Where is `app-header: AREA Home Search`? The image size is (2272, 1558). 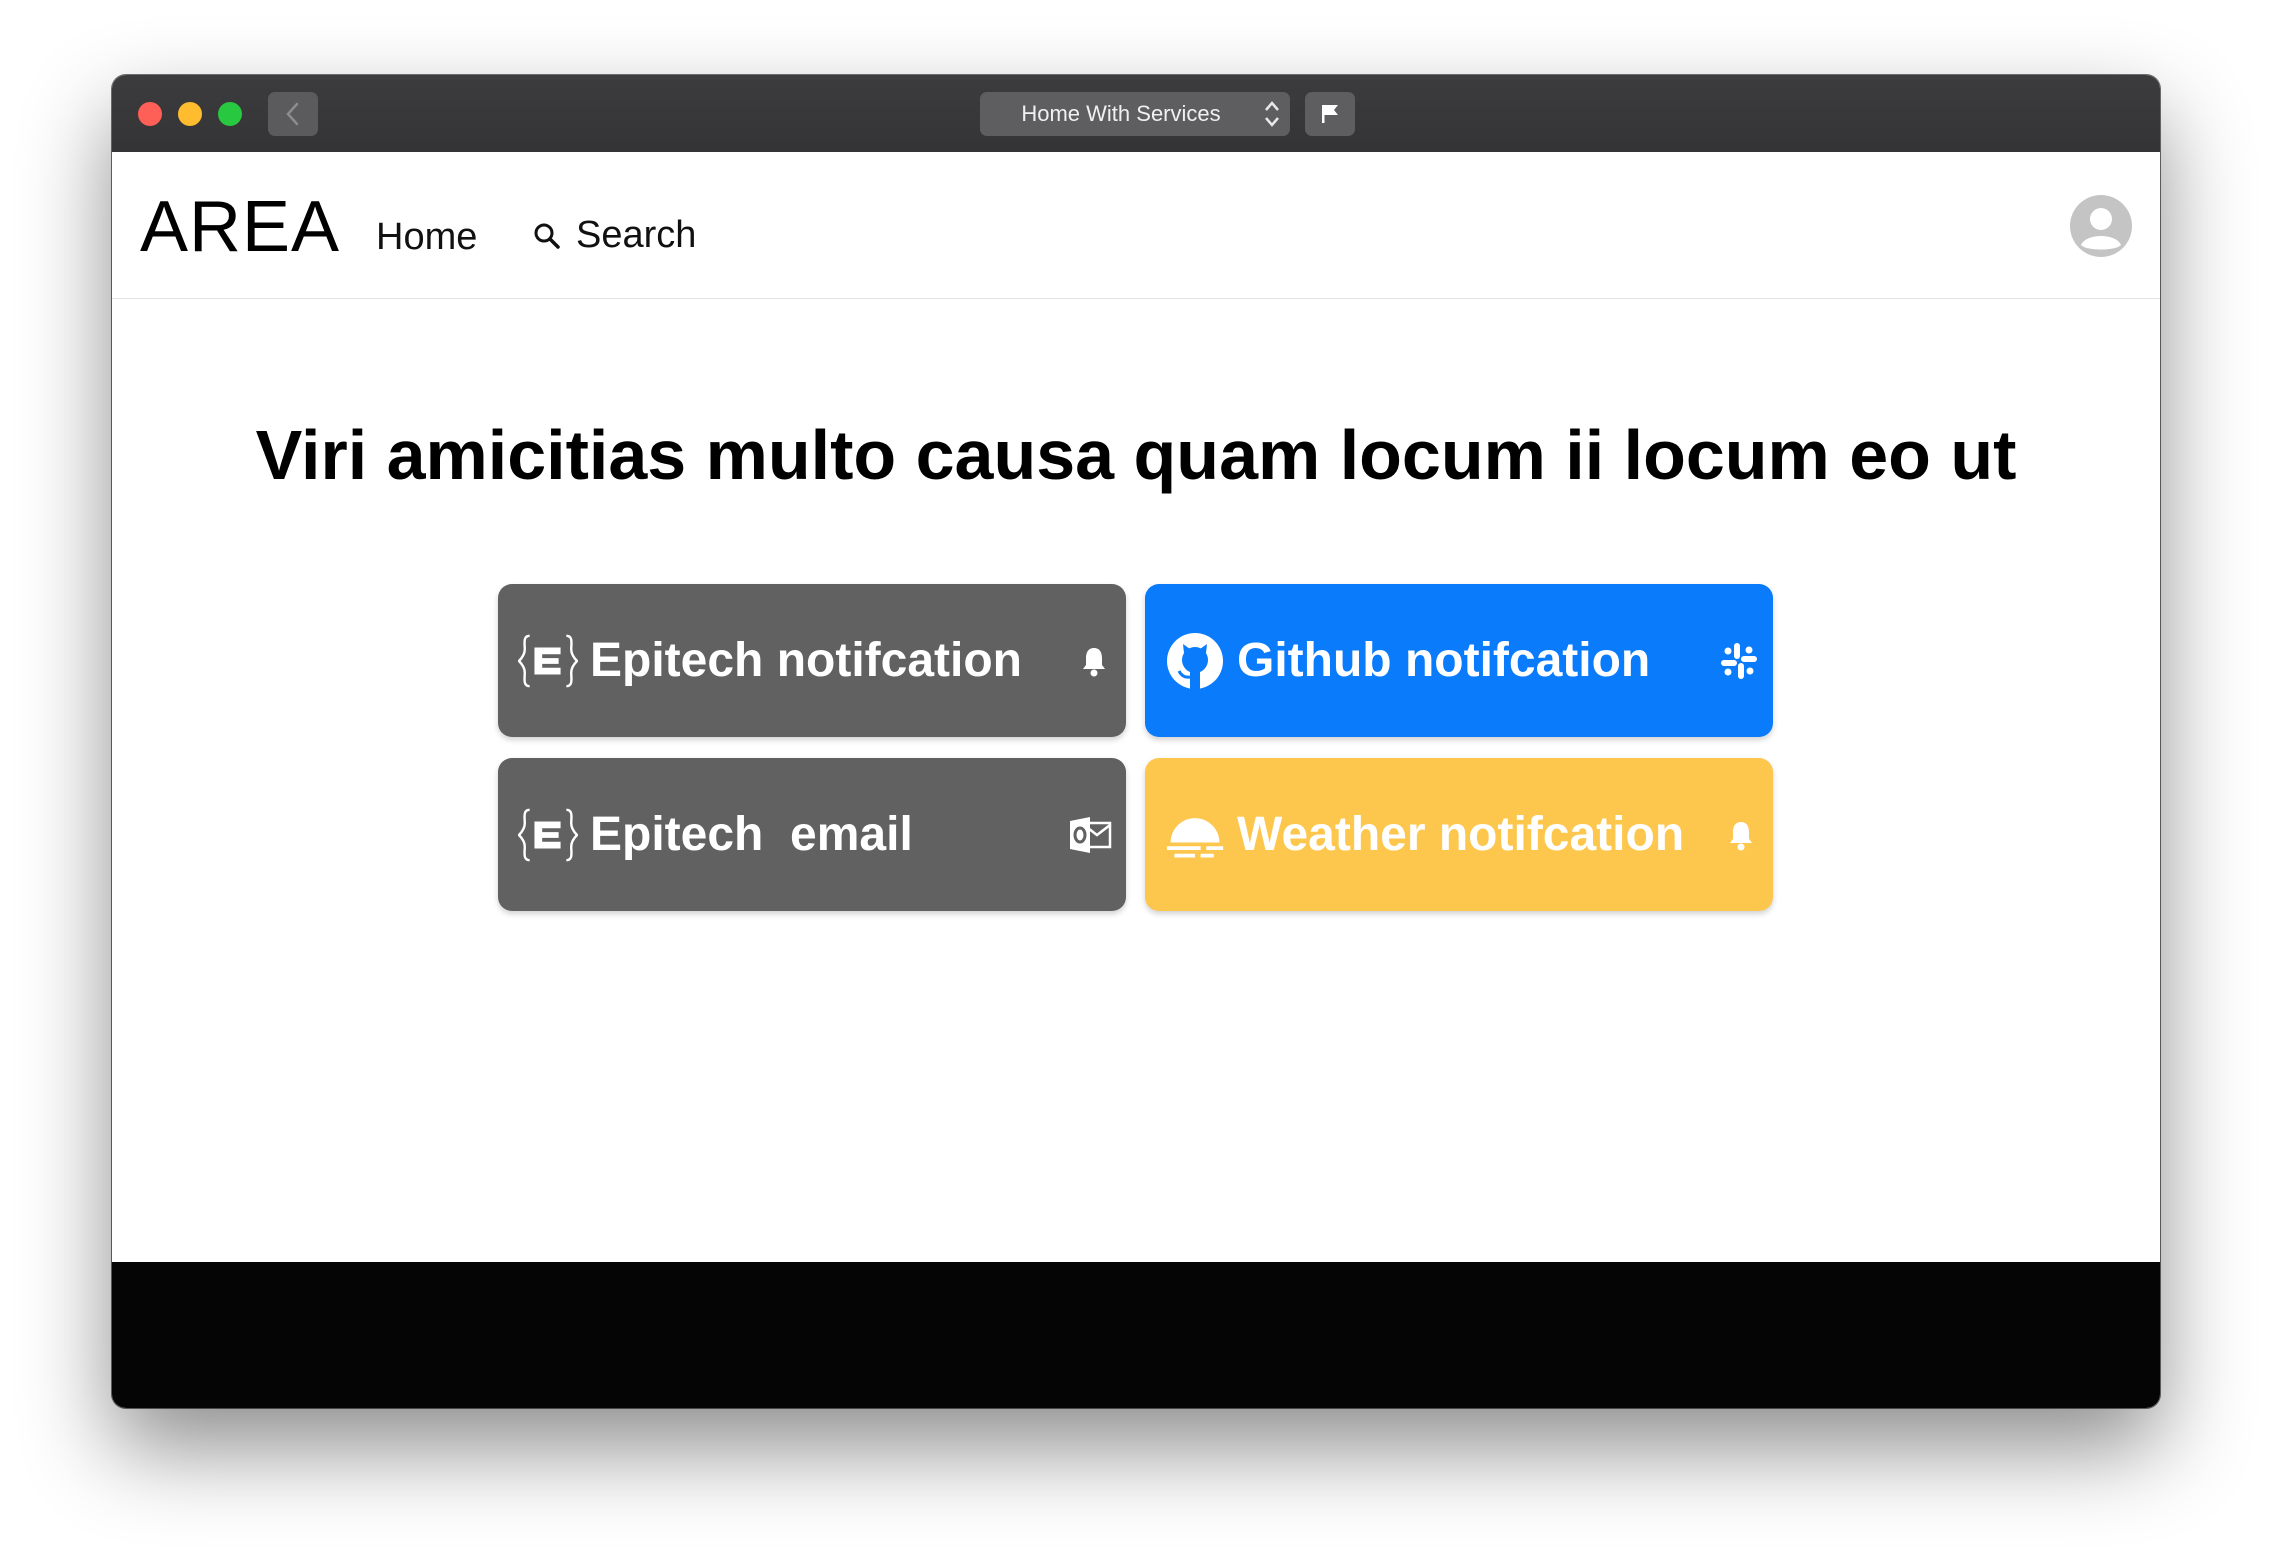
app-header: AREA Home Search is located at coordinates (1136, 225).